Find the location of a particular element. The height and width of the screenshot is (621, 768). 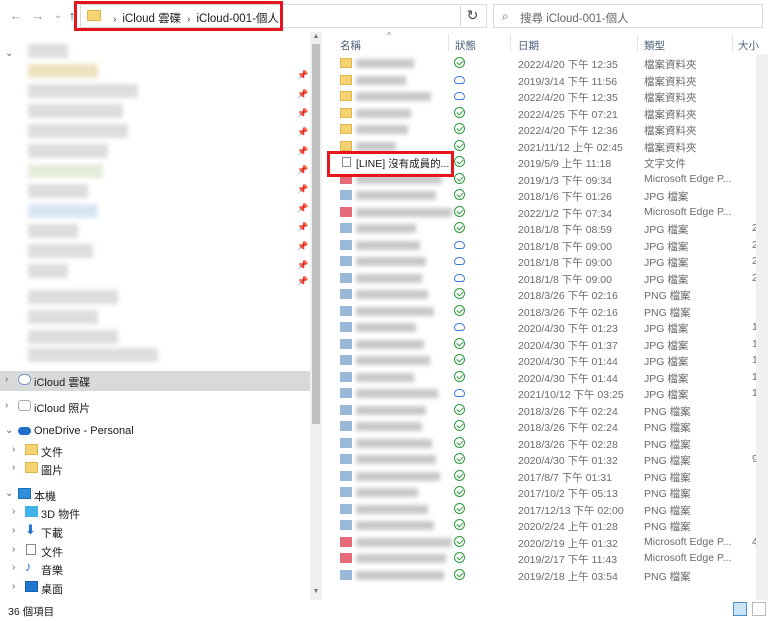

sidebar-item-icloud-photos: › iCloud 照片 is located at coordinates (155, 406).